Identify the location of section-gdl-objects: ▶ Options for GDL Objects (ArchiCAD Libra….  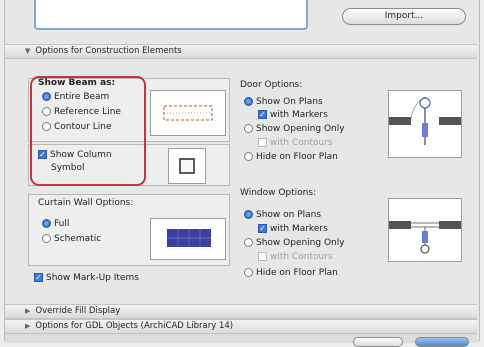
(241, 326).